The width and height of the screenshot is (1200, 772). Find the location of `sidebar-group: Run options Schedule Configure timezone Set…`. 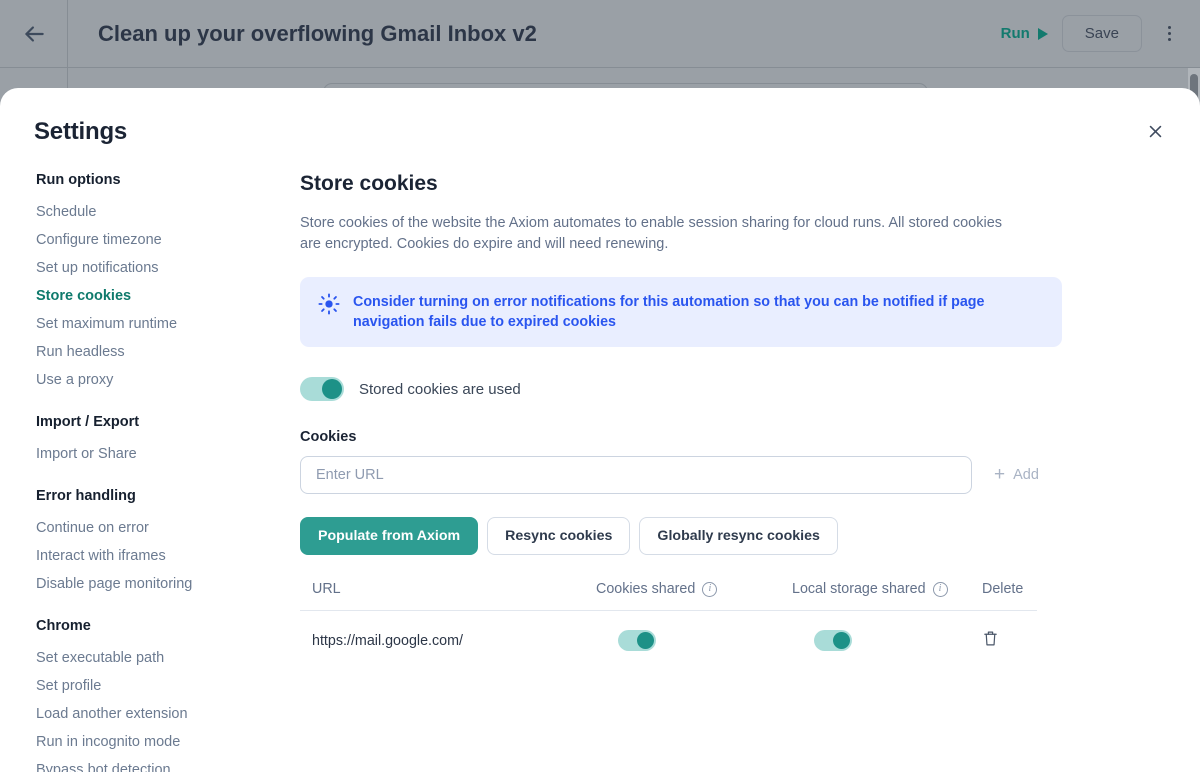

sidebar-group: Run options Schedule Configure timezone Set… is located at coordinates (168, 282).